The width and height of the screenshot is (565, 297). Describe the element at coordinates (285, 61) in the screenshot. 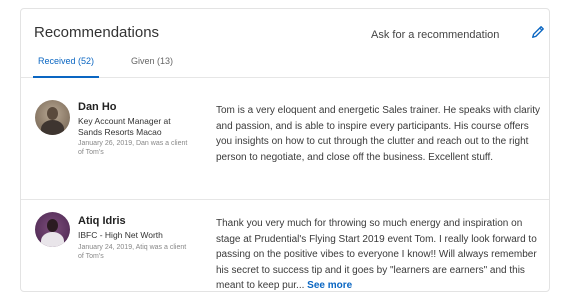

I see `recommendation-tabs: Received (52) Given (13)` at that location.